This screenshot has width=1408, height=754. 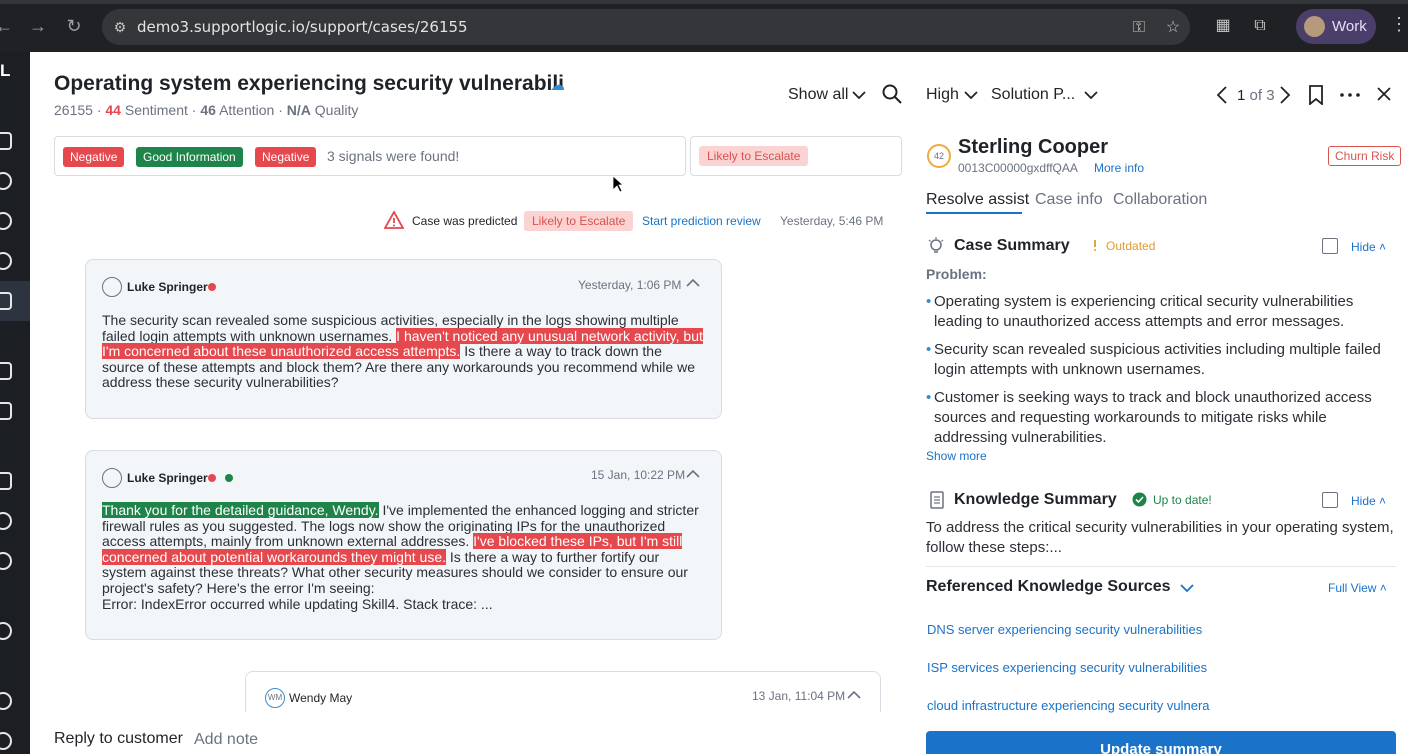 What do you see at coordinates (1350, 95) in the screenshot?
I see `more-options-icon` at bounding box center [1350, 95].